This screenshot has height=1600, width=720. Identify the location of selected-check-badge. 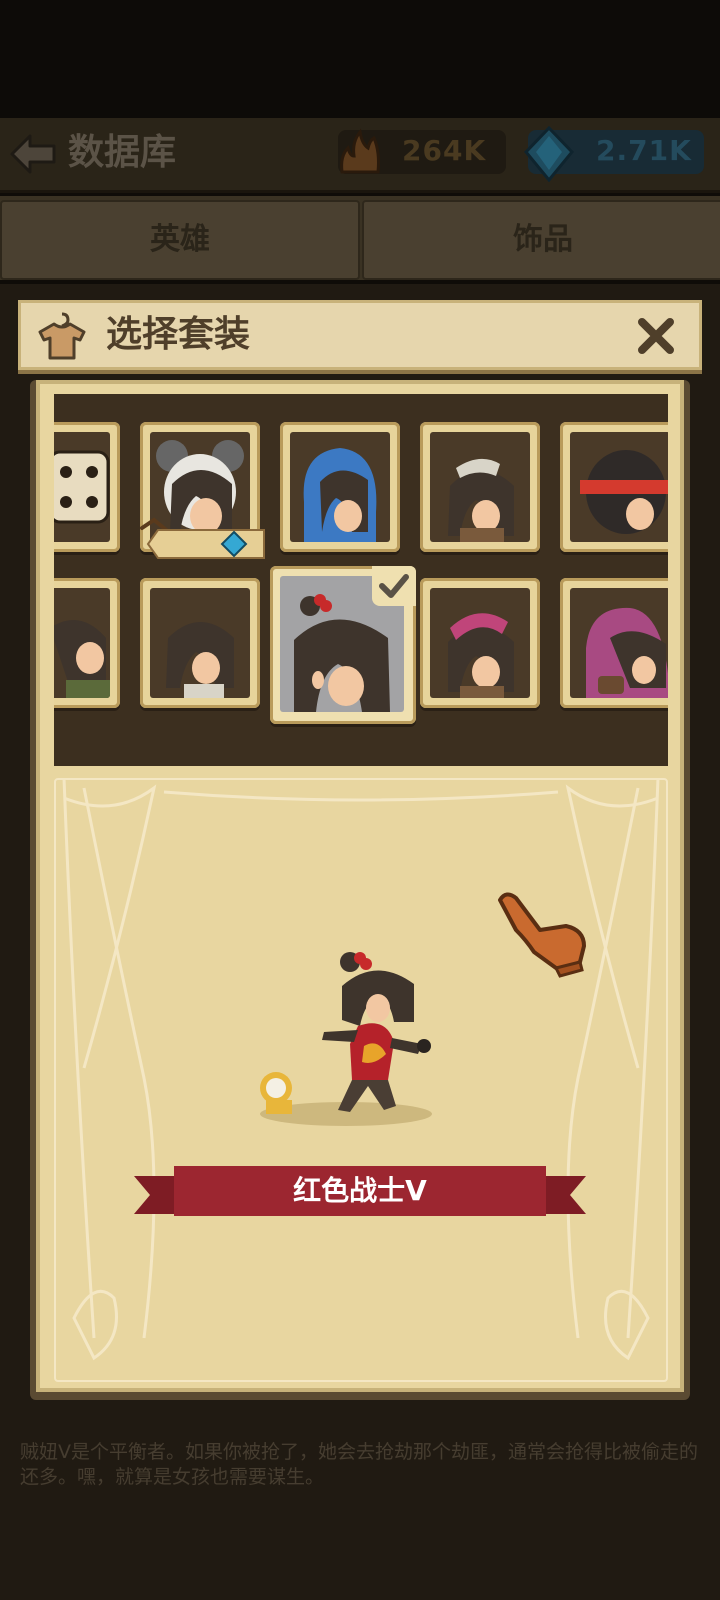
(394, 586).